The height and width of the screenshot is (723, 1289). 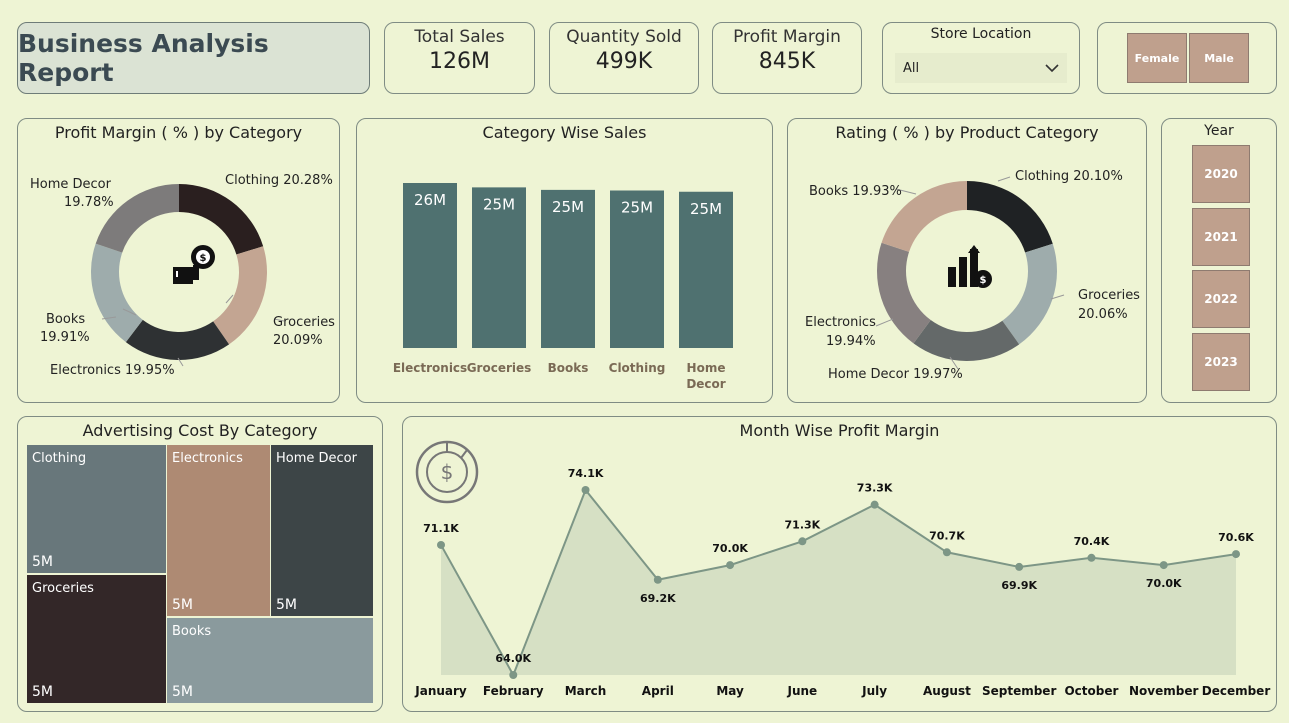 What do you see at coordinates (730, 548) in the screenshot?
I see `data-label: 70.0K` at bounding box center [730, 548].